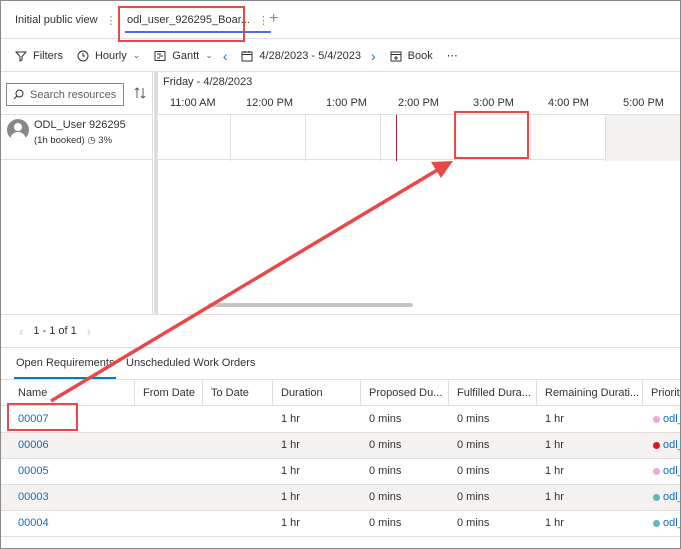 This screenshot has width=681, height=549. I want to click on annotation-highlight-tab, so click(181, 24).